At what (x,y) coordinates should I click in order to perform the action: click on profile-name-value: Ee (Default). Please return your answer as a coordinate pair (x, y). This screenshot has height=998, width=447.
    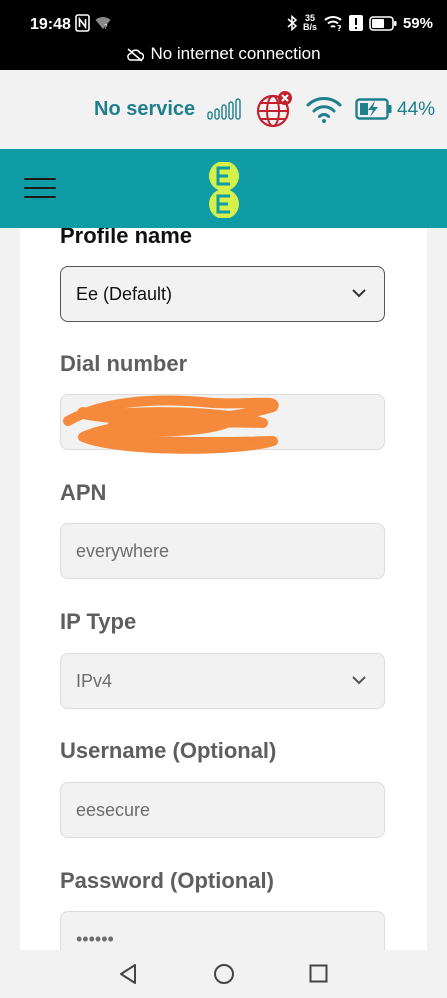
    Looking at the image, I should click on (124, 293).